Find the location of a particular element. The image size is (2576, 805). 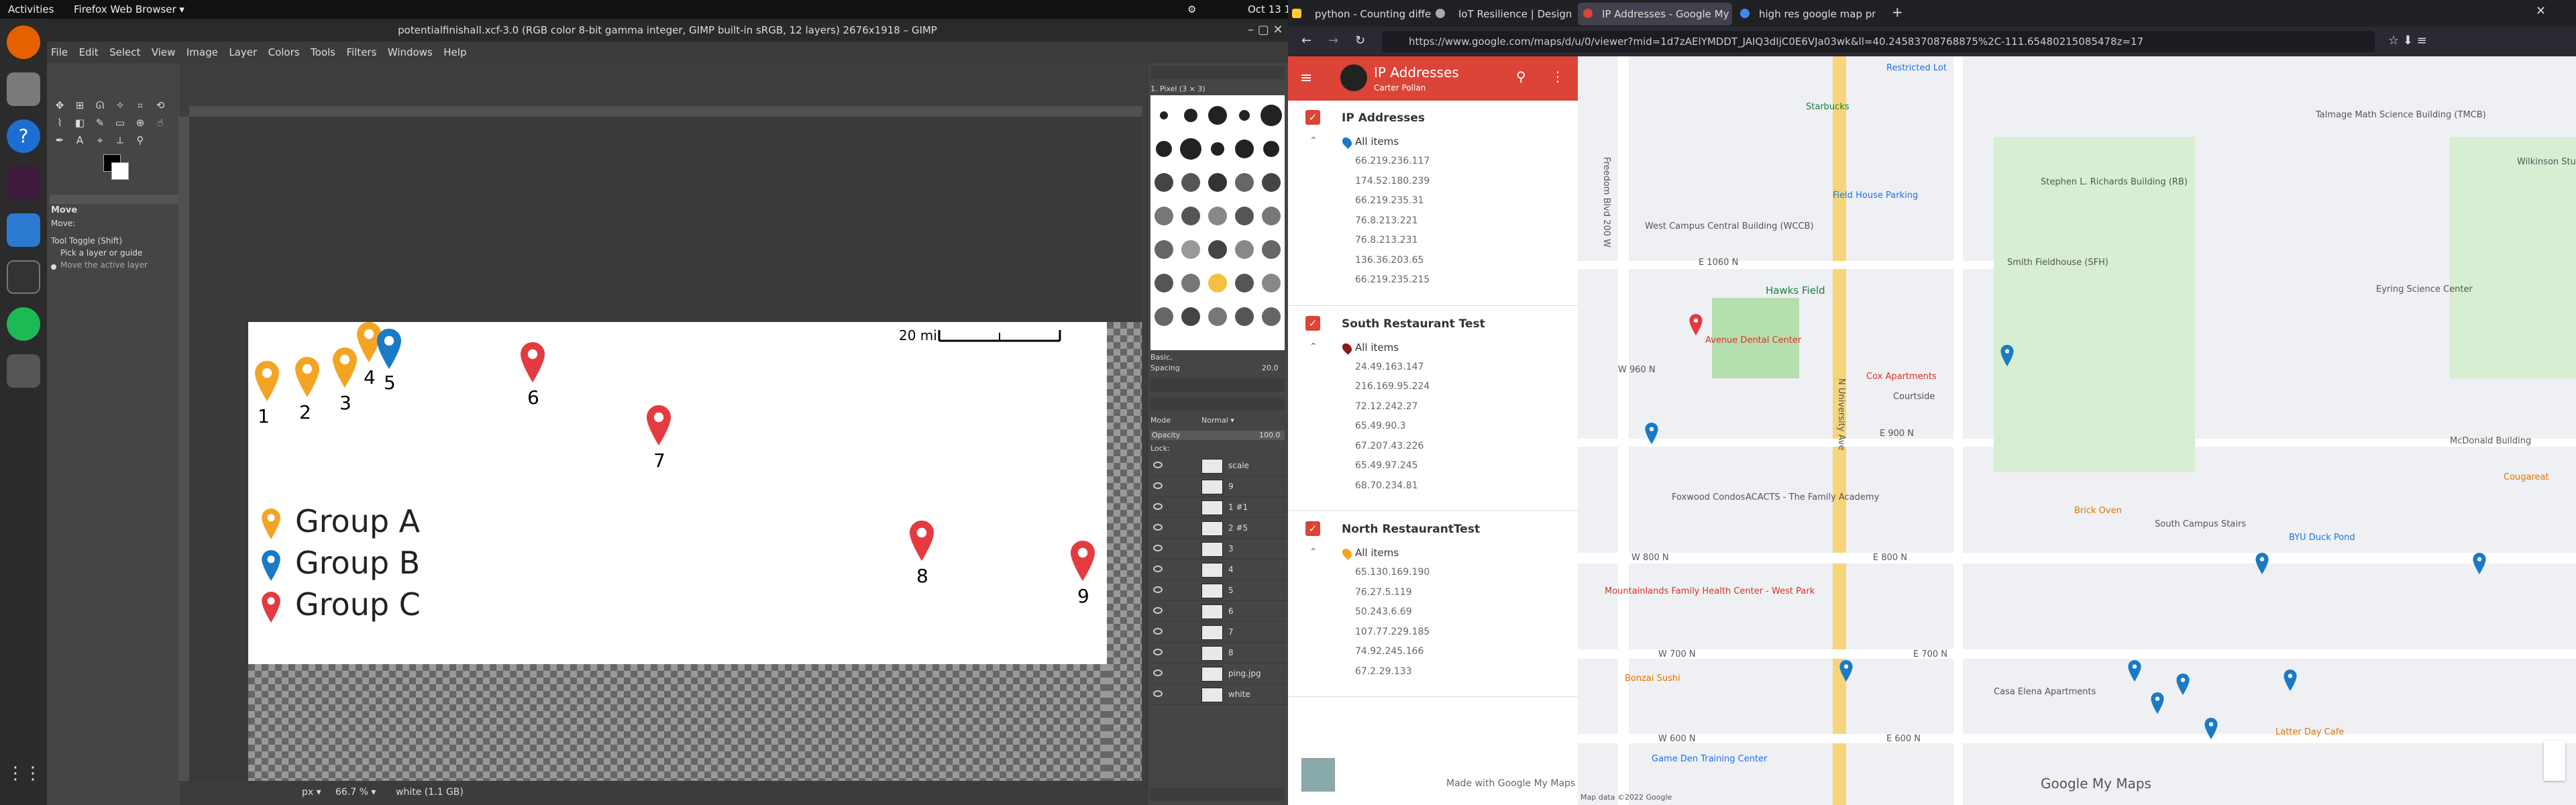

more-icon: ⋮ is located at coordinates (1557, 76).